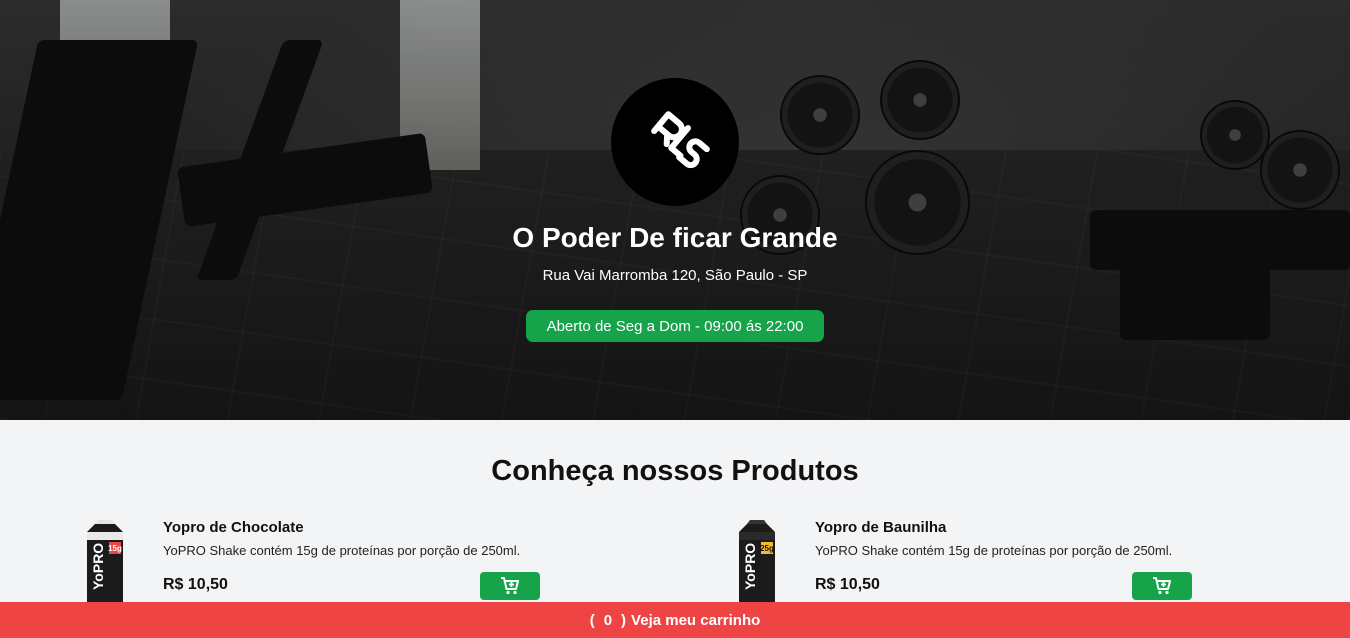  What do you see at coordinates (675, 471) in the screenshot?
I see `products-section-title: Conheça nossos Produtos` at bounding box center [675, 471].